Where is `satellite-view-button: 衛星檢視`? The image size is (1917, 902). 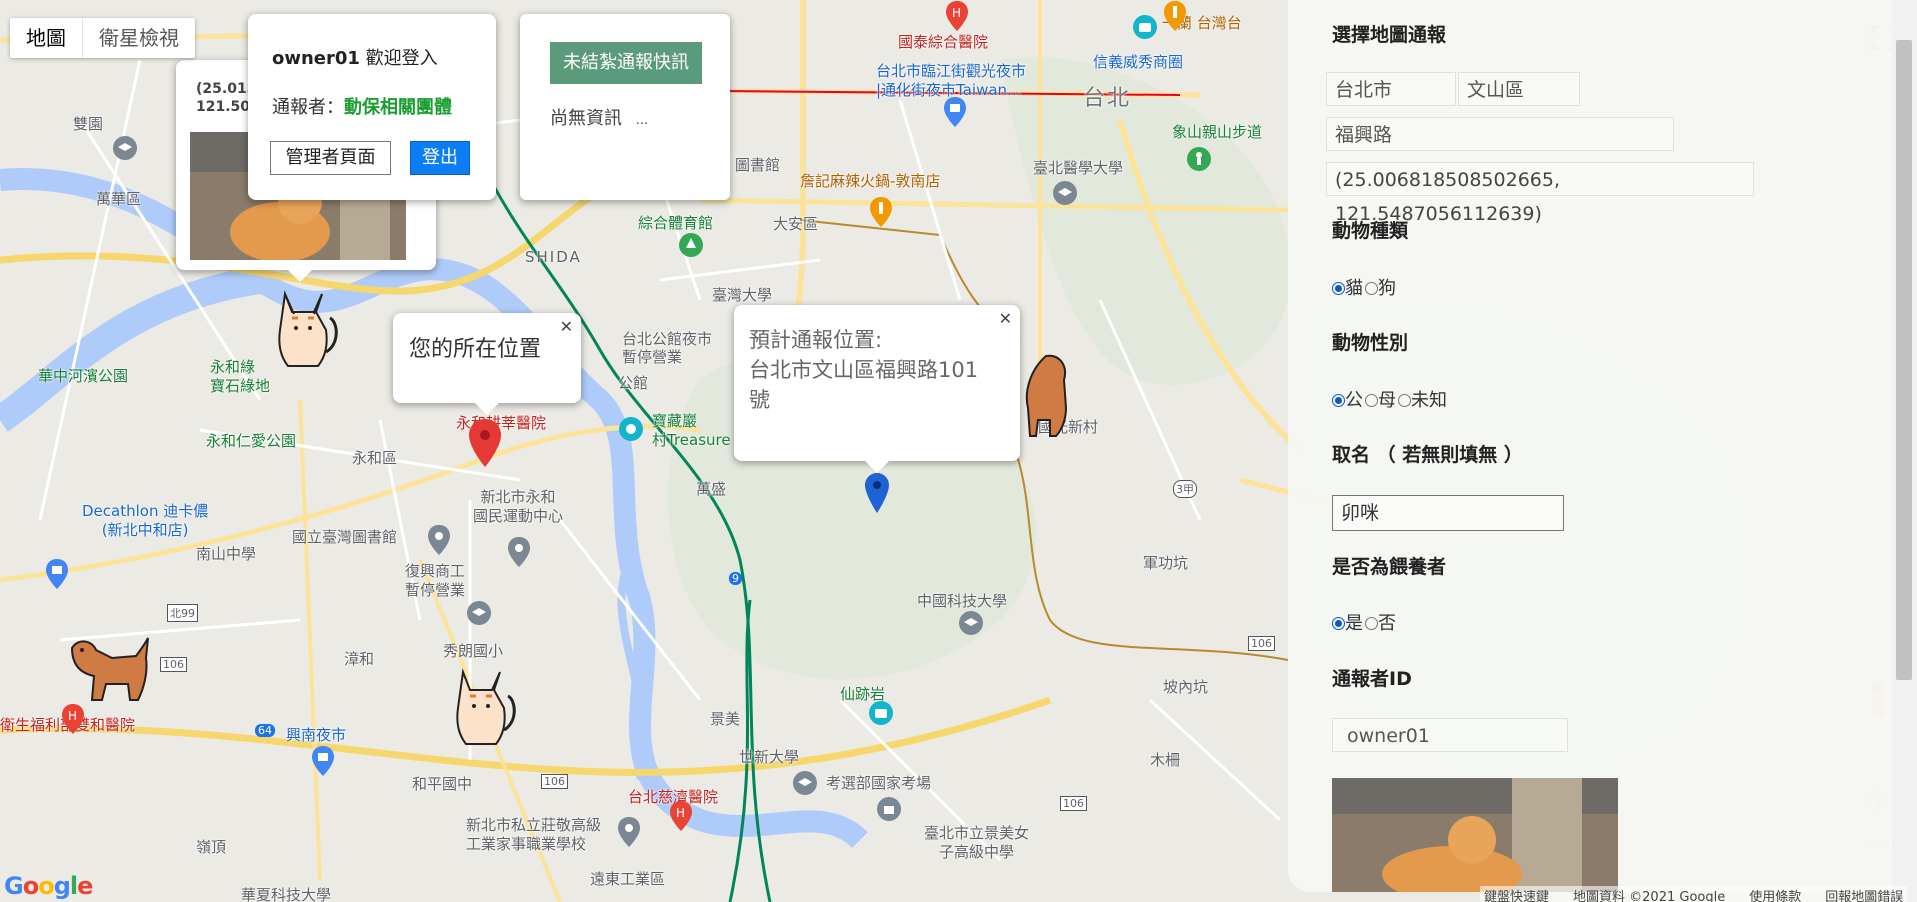
satellite-view-button: 衛星檢視 is located at coordinates (138, 38).